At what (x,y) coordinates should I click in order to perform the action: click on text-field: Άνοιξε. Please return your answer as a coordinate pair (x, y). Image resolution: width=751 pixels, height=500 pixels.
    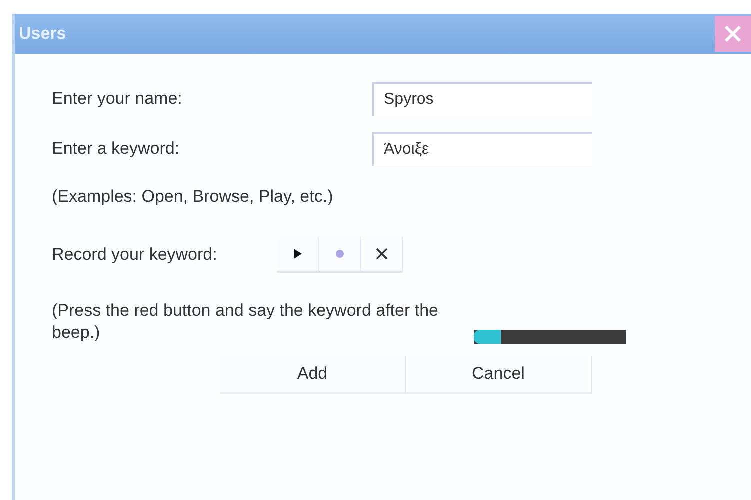
    Looking at the image, I should click on (482, 149).